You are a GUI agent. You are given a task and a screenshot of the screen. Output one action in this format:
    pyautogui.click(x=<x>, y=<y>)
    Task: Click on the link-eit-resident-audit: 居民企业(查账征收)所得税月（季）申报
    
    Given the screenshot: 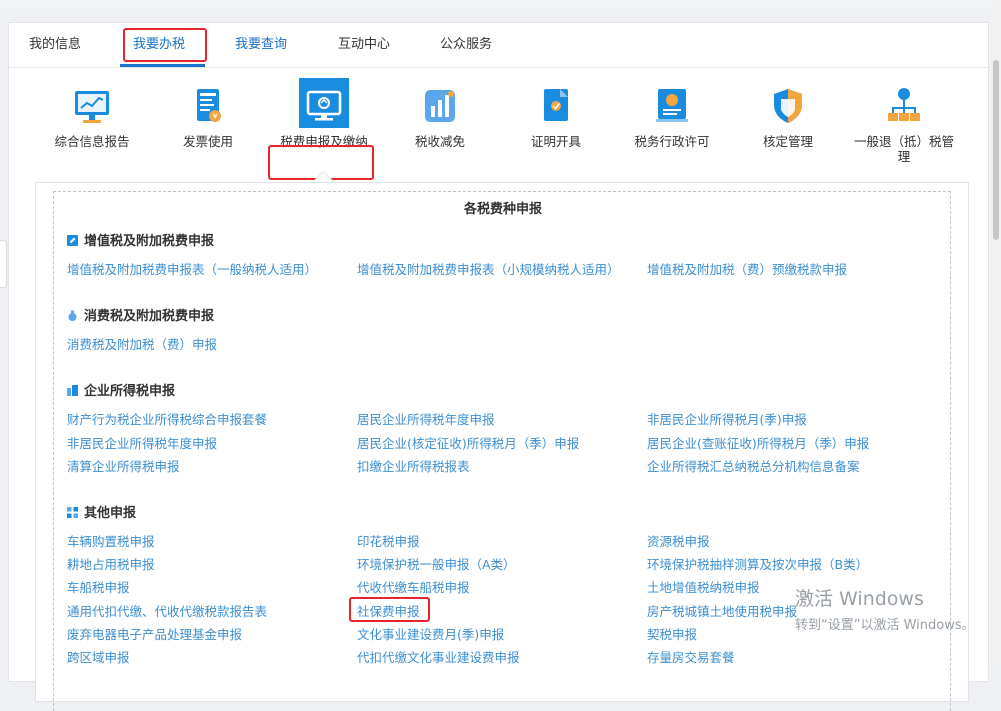 What is the action you would take?
    pyautogui.click(x=758, y=444)
    